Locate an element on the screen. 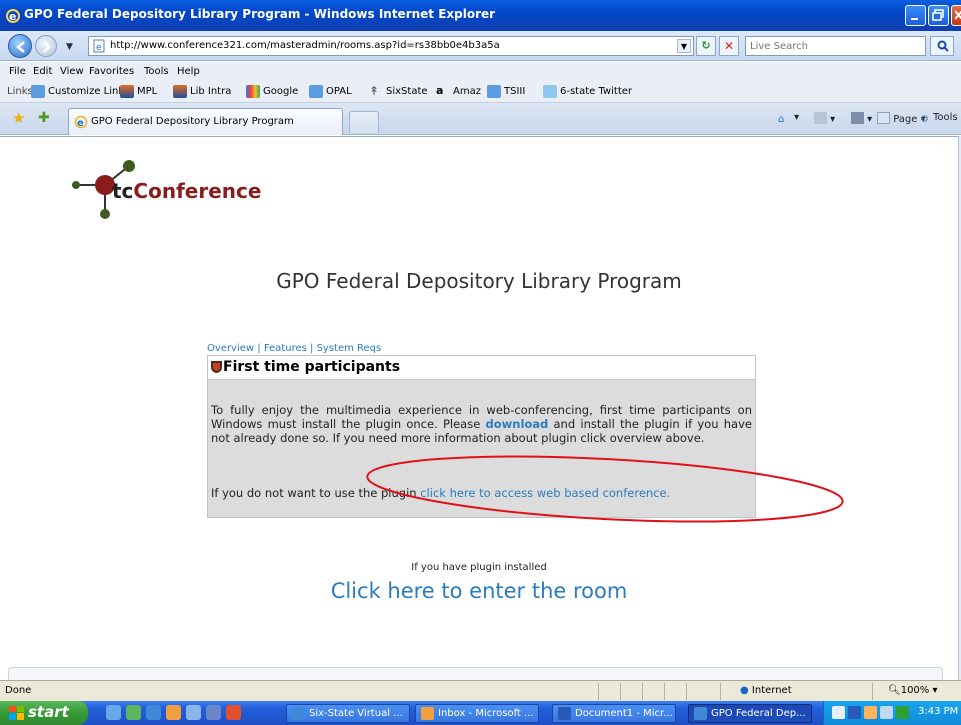  ie-task-icon is located at coordinates (700, 713).